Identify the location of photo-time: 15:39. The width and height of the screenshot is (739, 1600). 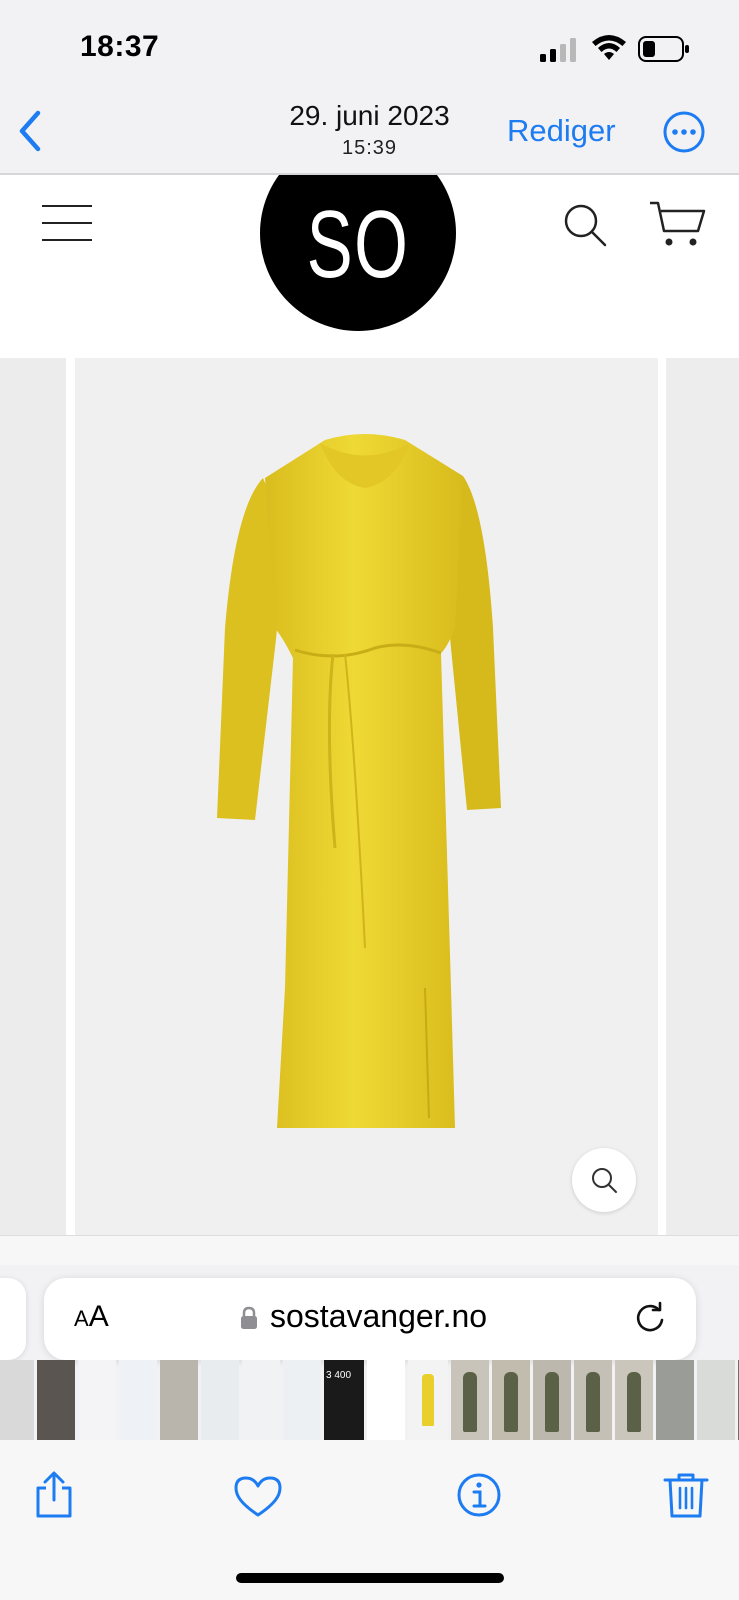
(369, 148).